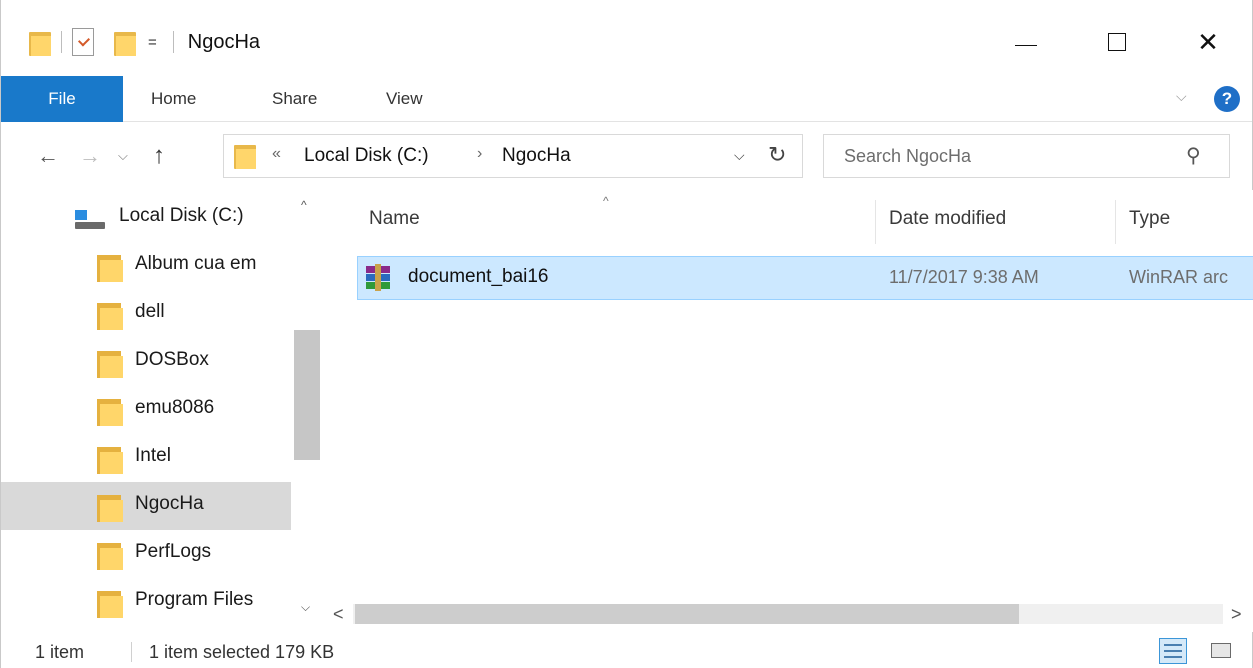  Describe the element at coordinates (777, 155) in the screenshot. I see `refresh-icon: ↻` at that location.